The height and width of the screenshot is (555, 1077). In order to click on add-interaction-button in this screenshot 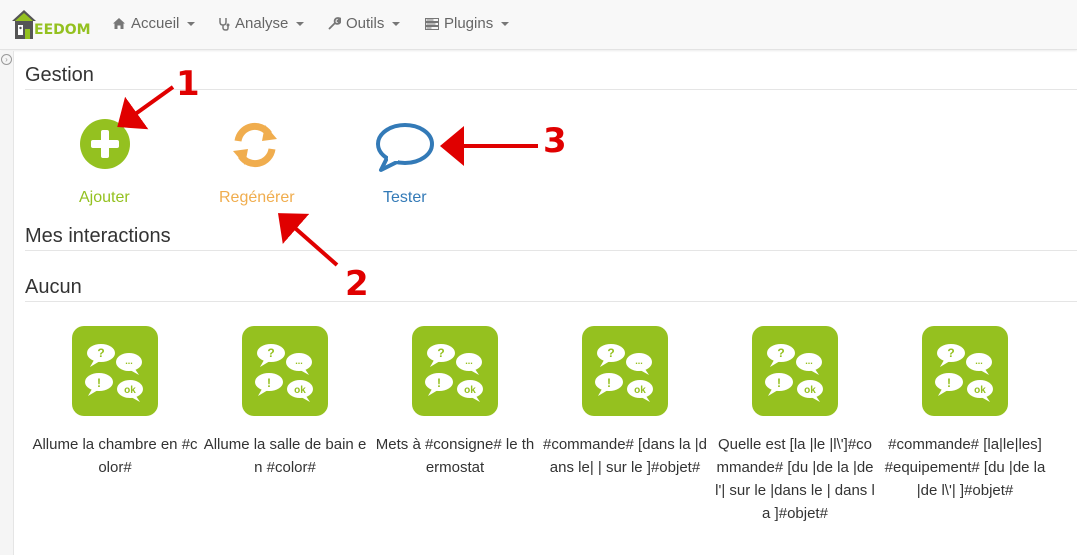, I will do `click(105, 144)`.